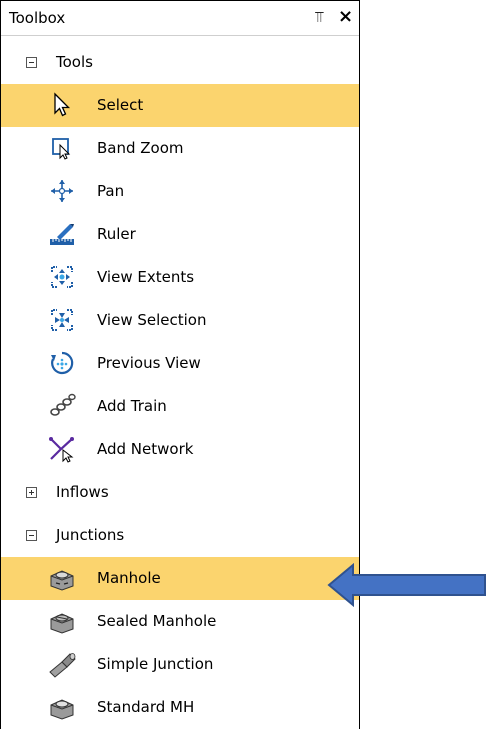 This screenshot has width=488, height=729. I want to click on tool-simple-junction: Simple Junction, so click(180, 664).